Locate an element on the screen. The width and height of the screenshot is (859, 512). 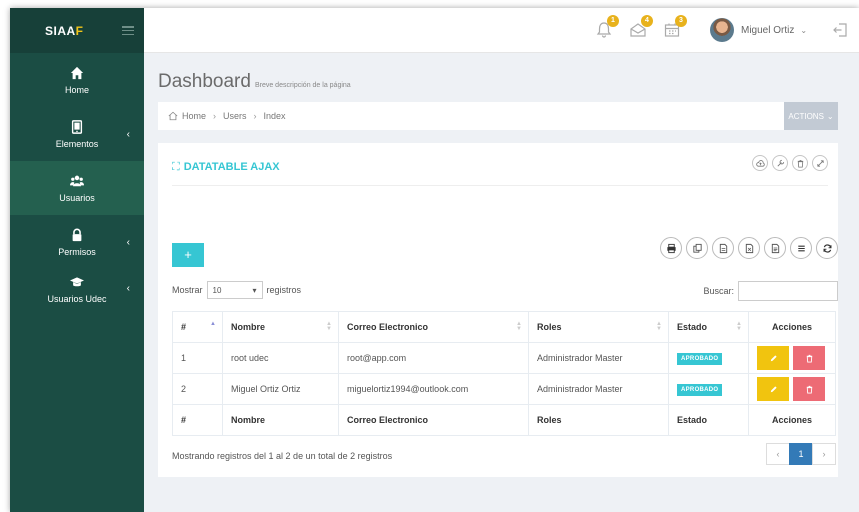
fullscreen-icon is located at coordinates (820, 163).